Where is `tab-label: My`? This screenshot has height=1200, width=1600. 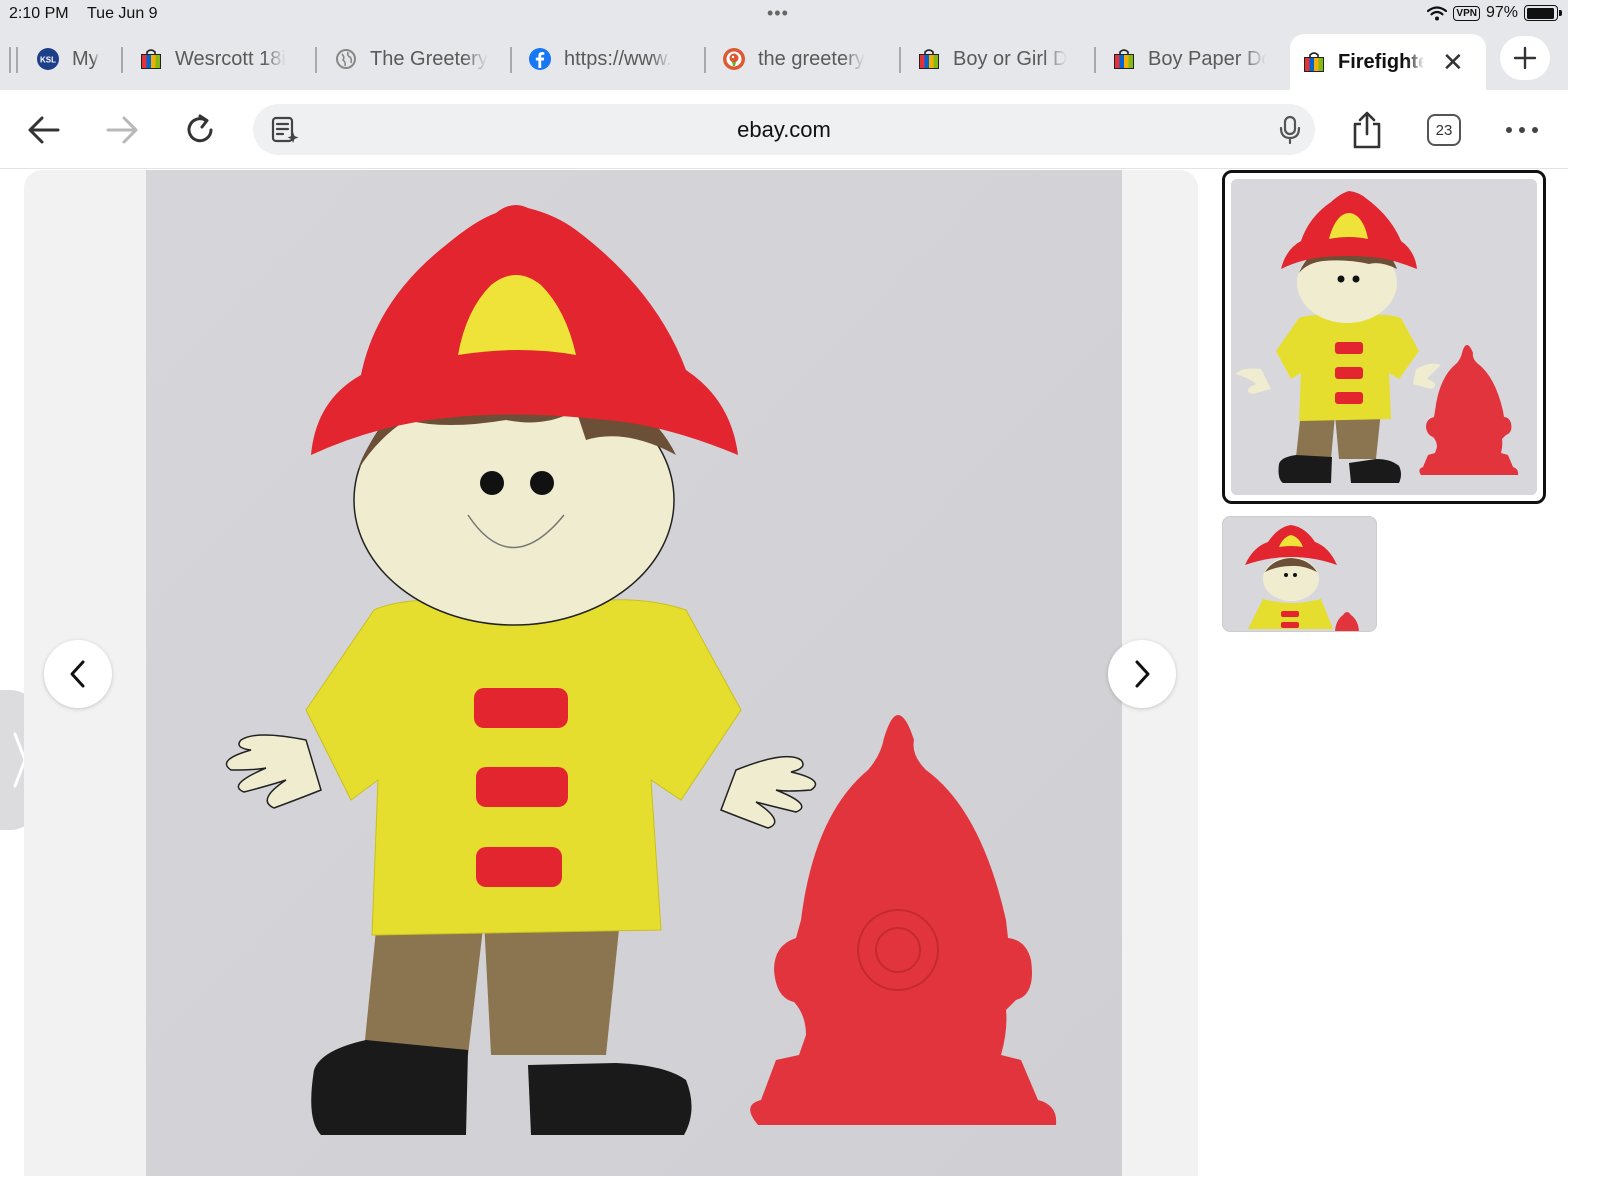 tab-label: My is located at coordinates (85, 58).